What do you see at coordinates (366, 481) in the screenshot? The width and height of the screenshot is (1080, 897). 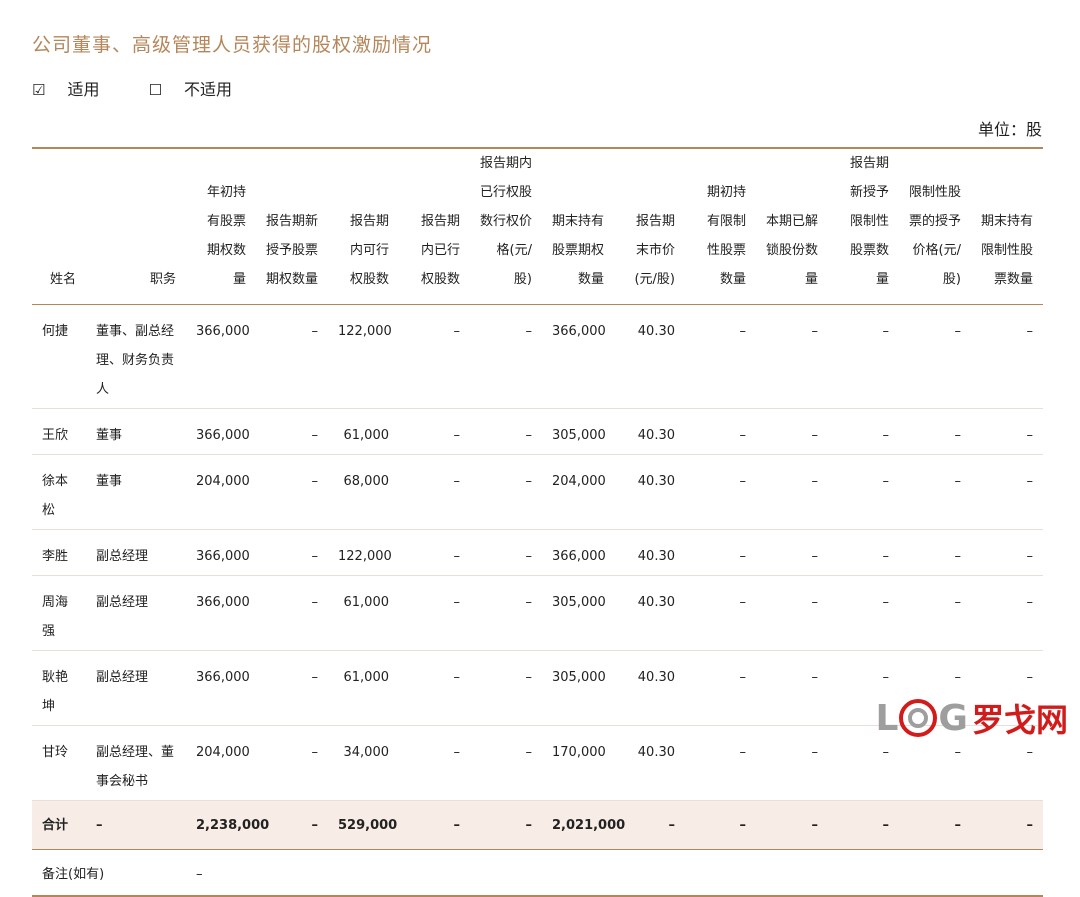 I see `cell-exercisable: 68,000` at bounding box center [366, 481].